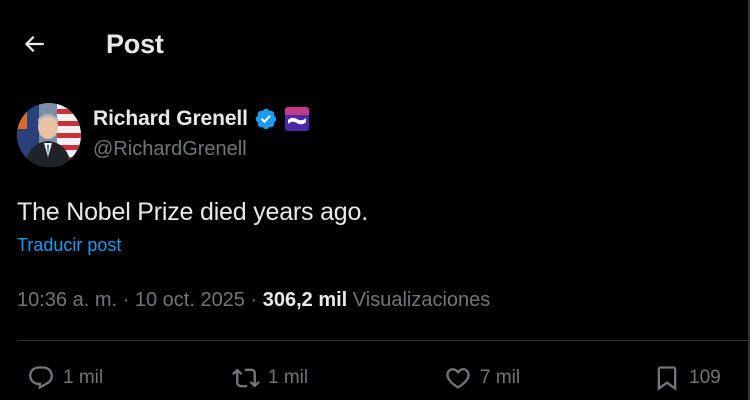  I want to click on author-handle: @RichardGrenell, so click(170, 149).